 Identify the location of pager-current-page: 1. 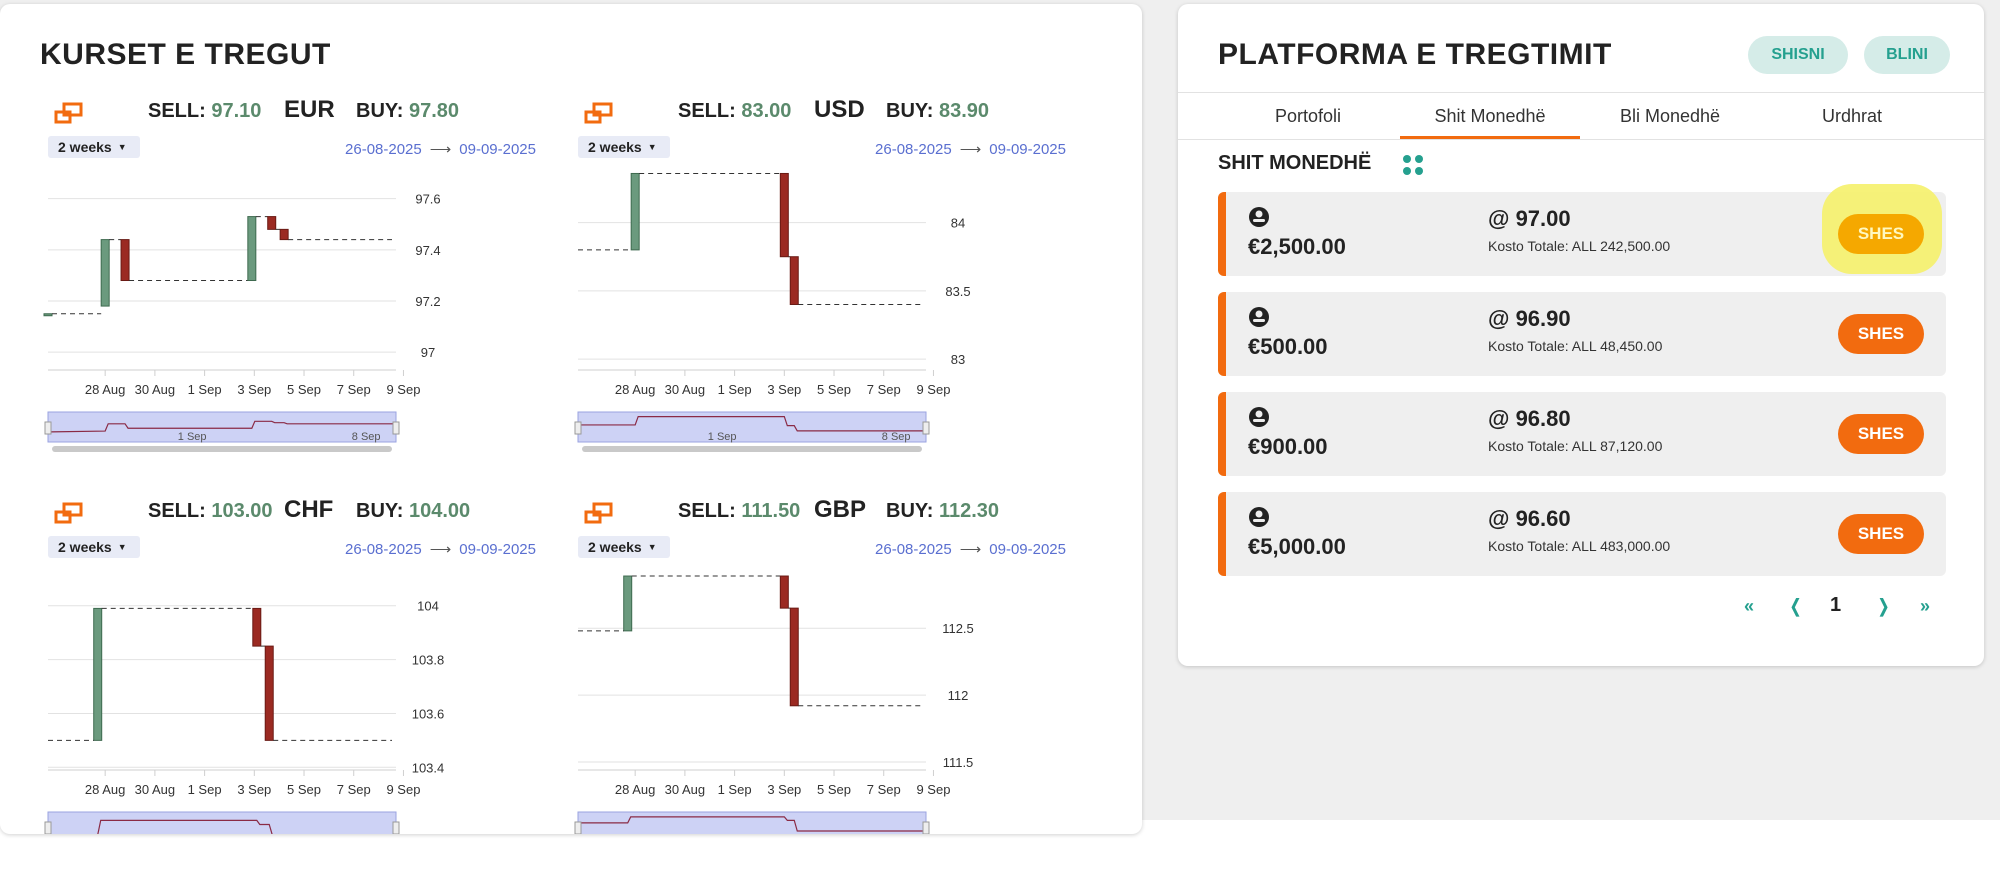
(1835, 605).